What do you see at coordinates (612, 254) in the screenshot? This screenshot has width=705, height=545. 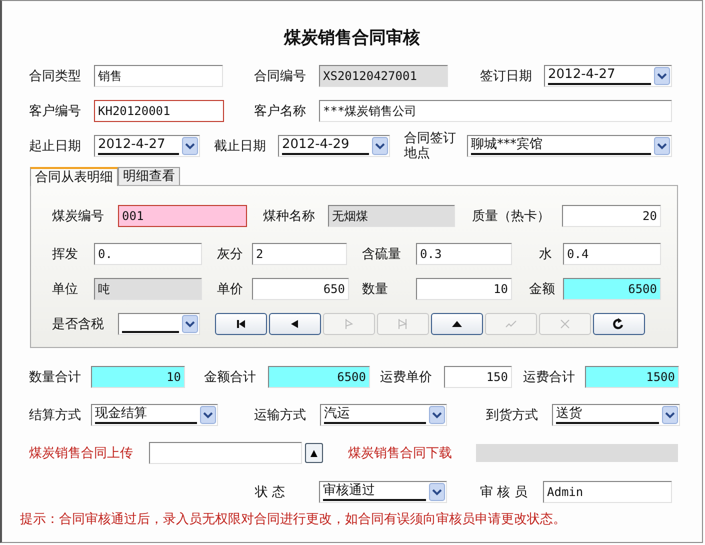 I see `input-field: 0.4` at bounding box center [612, 254].